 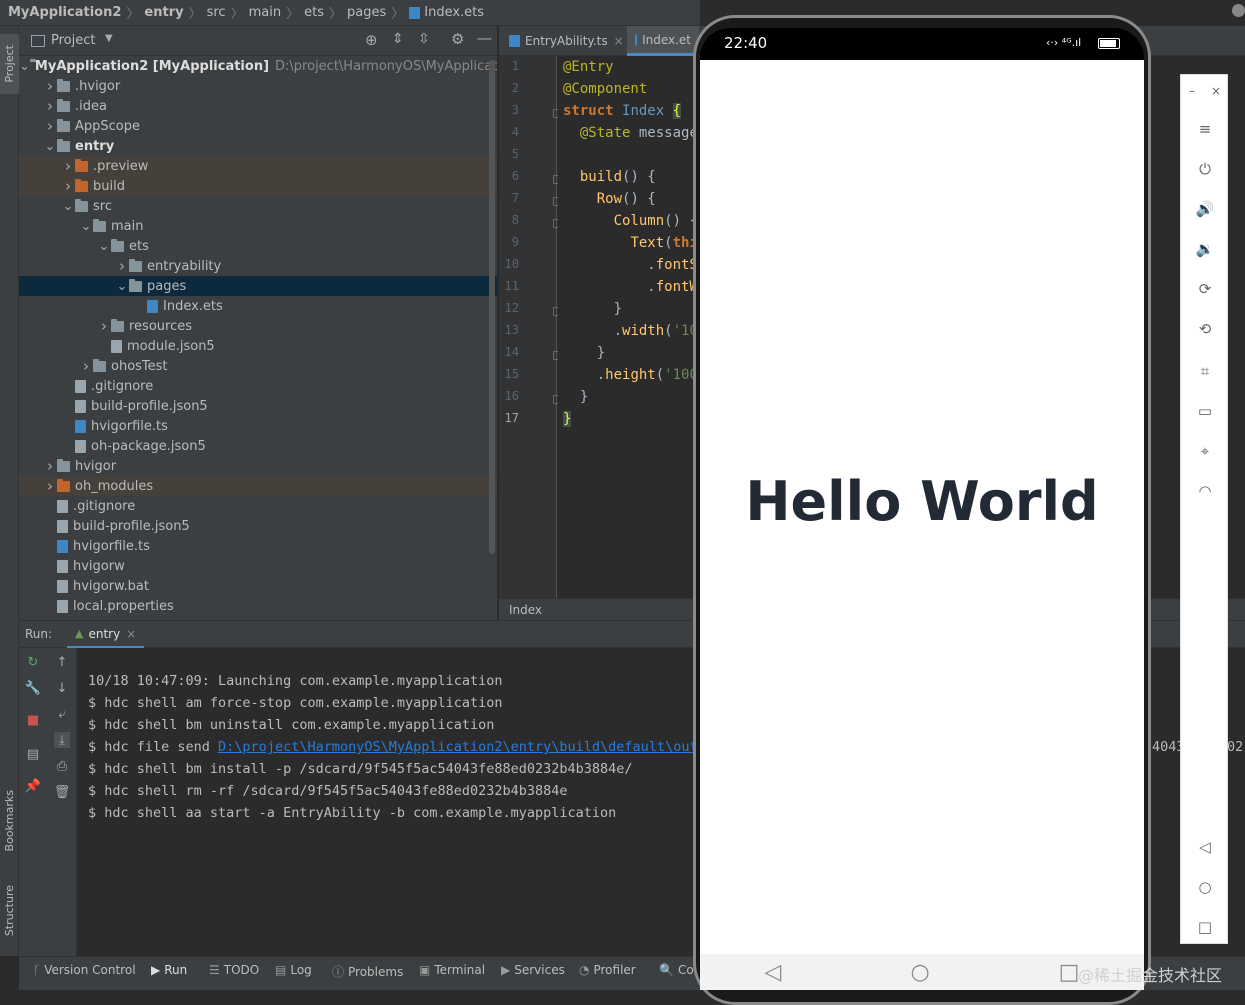 I want to click on toolwin-log: ▤ Log, so click(x=293, y=970).